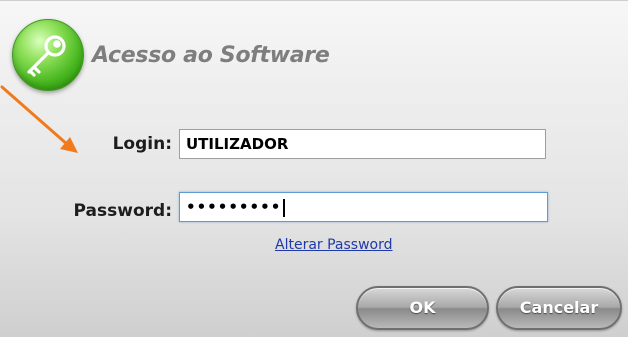  I want to click on password-label: Password:, so click(122, 211).